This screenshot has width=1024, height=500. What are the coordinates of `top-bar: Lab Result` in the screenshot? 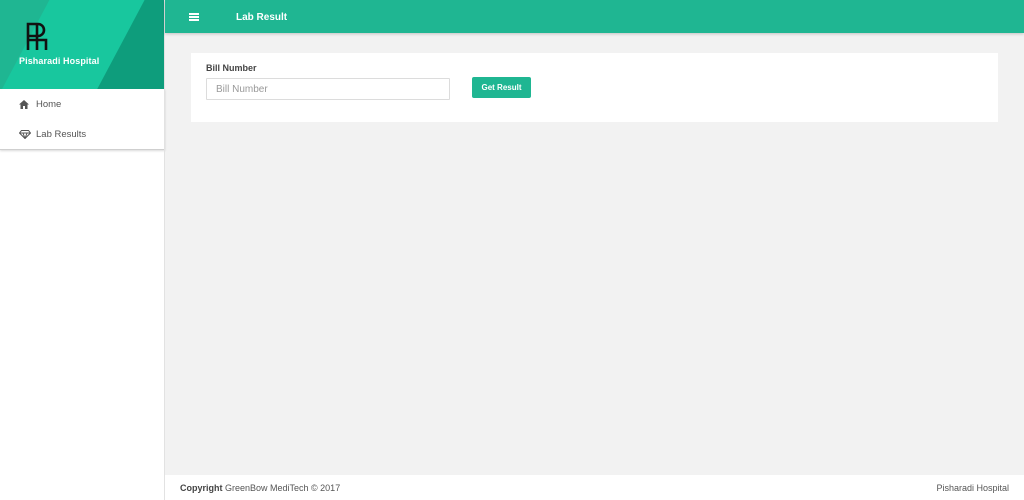 It's located at (594, 16).